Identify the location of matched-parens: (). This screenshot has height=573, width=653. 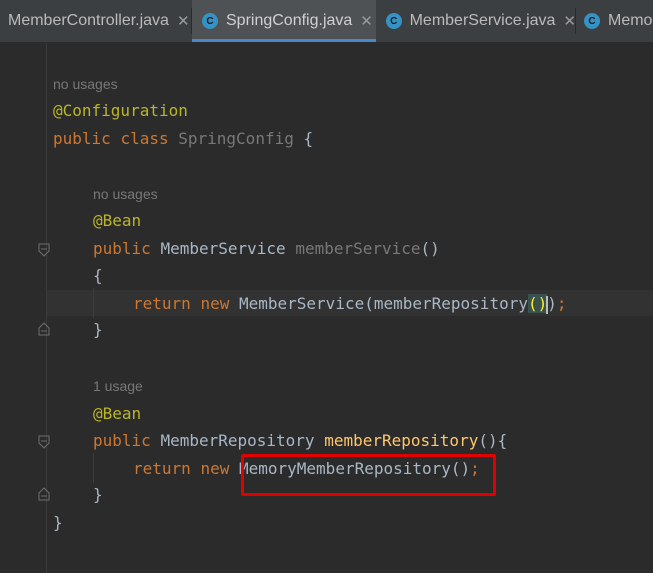
(537, 303).